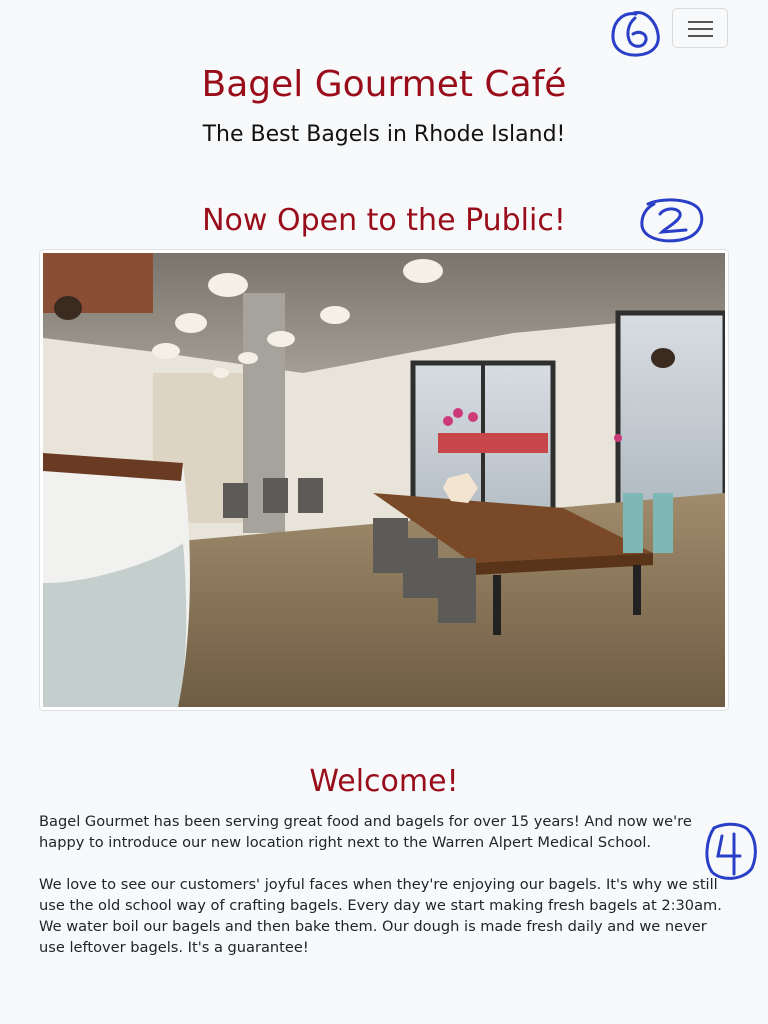  Describe the element at coordinates (384, 84) in the screenshot. I see `site-title: Bagel Gourmet Café` at that location.